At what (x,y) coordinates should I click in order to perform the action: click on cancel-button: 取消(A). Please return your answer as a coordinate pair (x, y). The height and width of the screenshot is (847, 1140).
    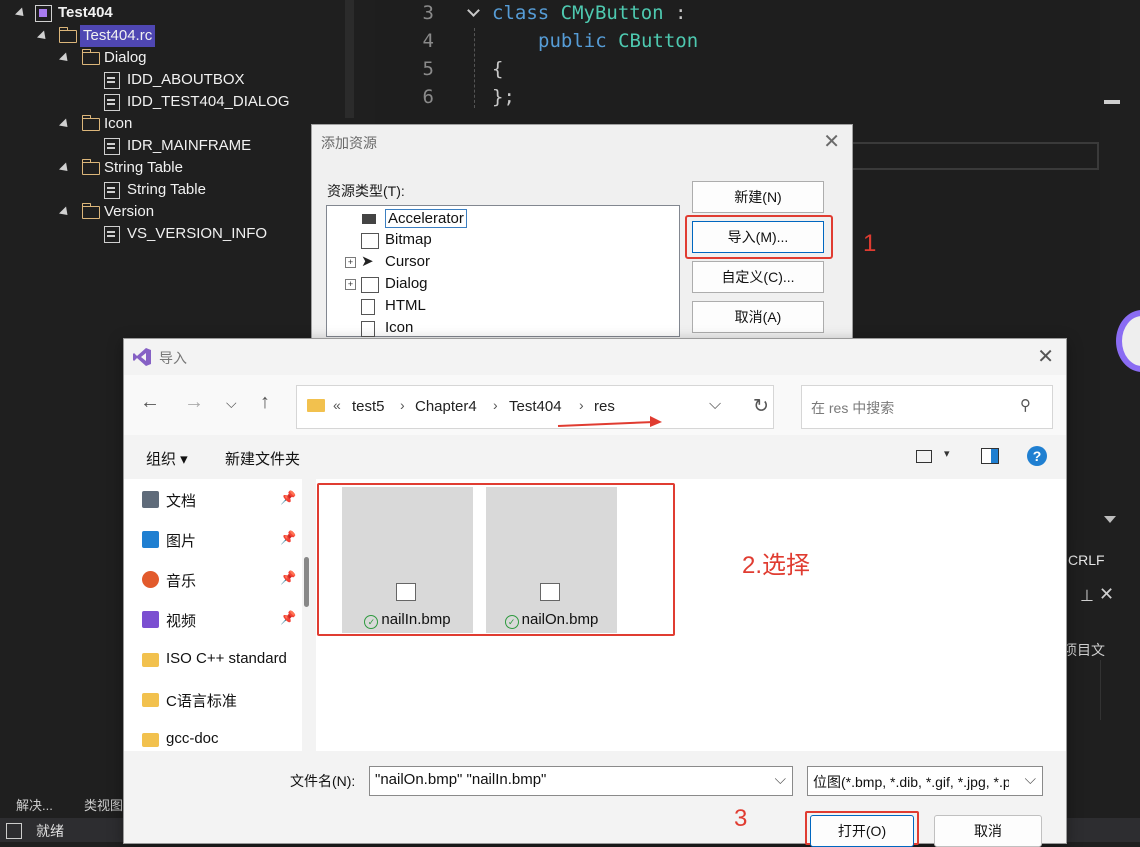
    Looking at the image, I should click on (758, 317).